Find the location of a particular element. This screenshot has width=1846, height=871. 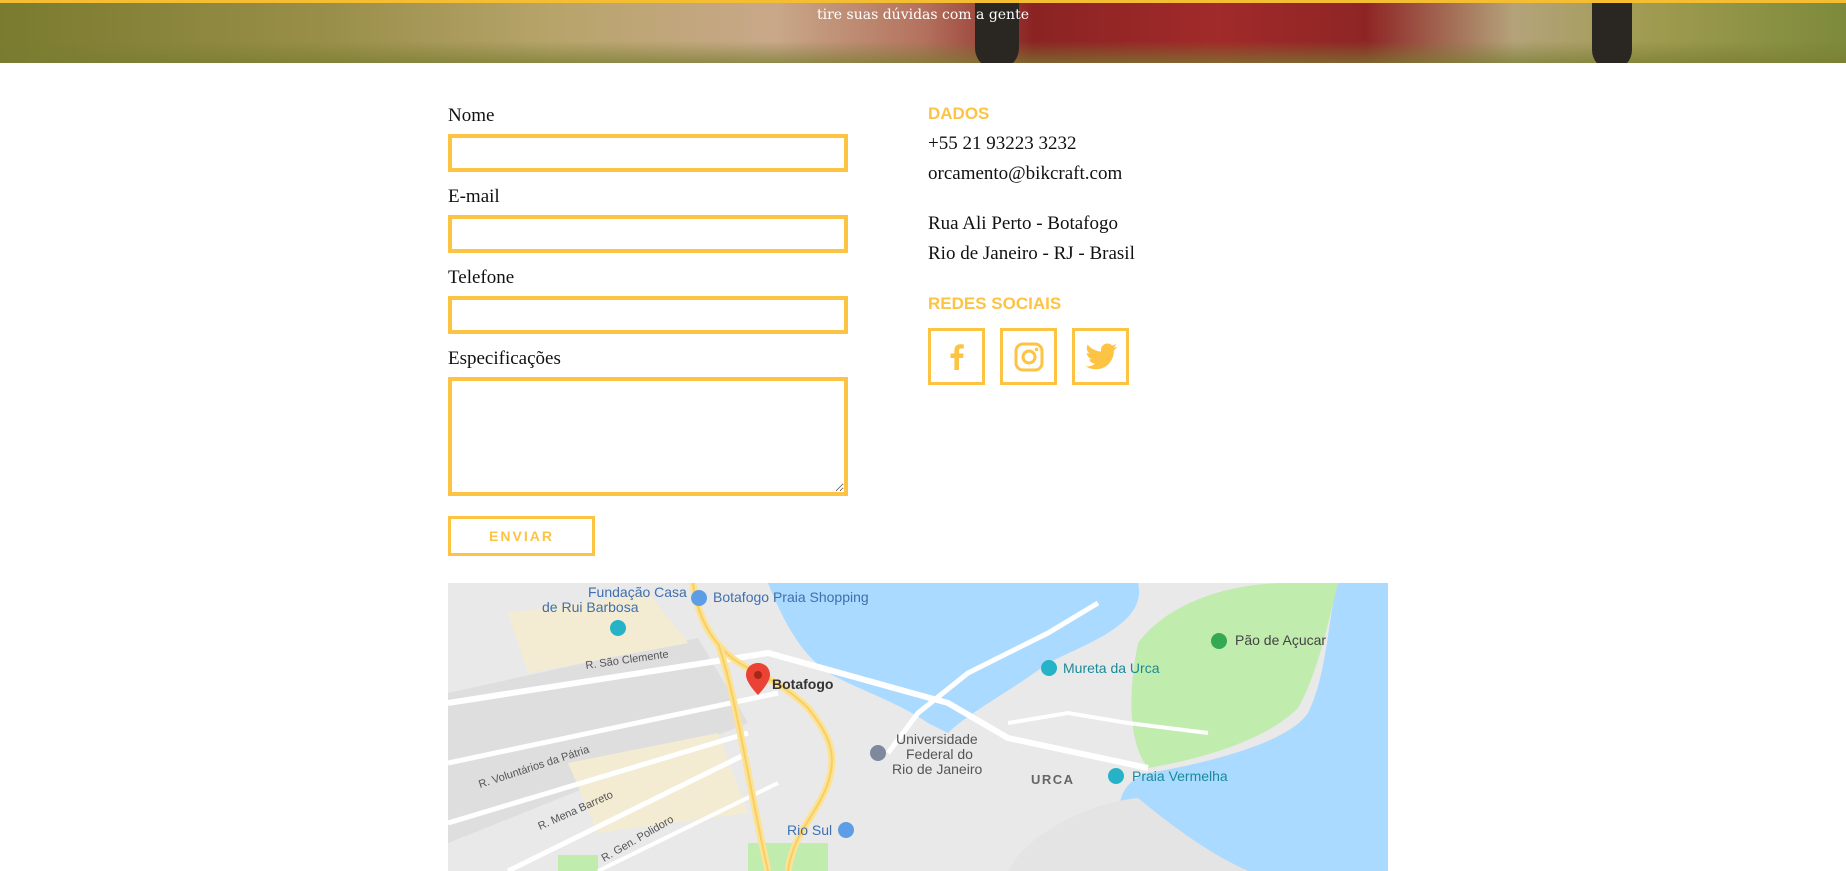

location-marker-dot is located at coordinates (758, 675).